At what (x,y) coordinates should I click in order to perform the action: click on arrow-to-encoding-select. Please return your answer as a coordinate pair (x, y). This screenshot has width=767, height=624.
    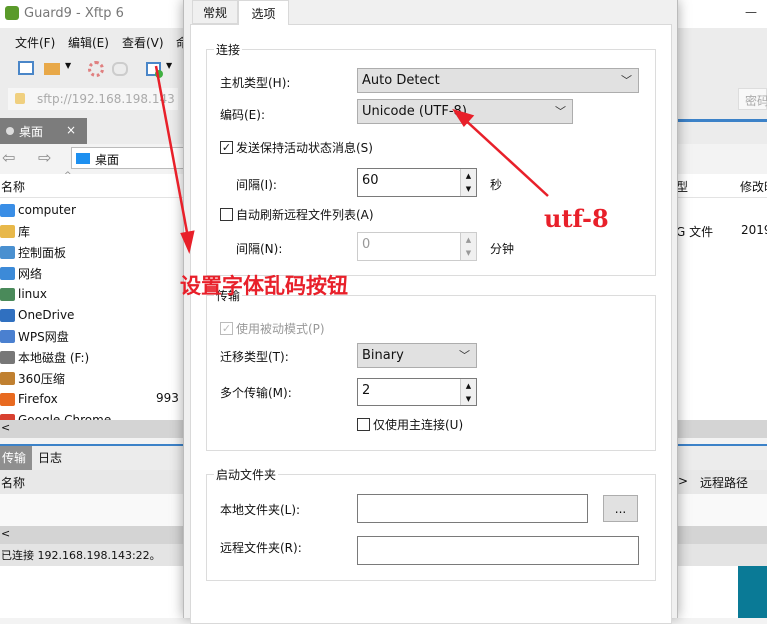
    Looking at the image, I should click on (505, 156).